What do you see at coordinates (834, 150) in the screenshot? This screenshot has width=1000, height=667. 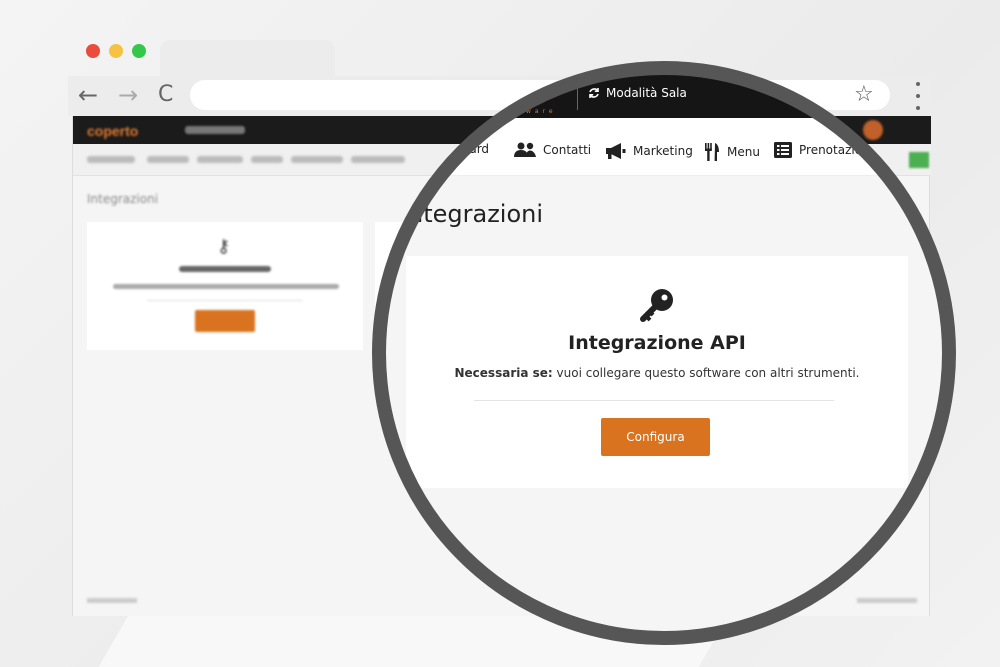 I see `nav-label: Prenotazion` at bounding box center [834, 150].